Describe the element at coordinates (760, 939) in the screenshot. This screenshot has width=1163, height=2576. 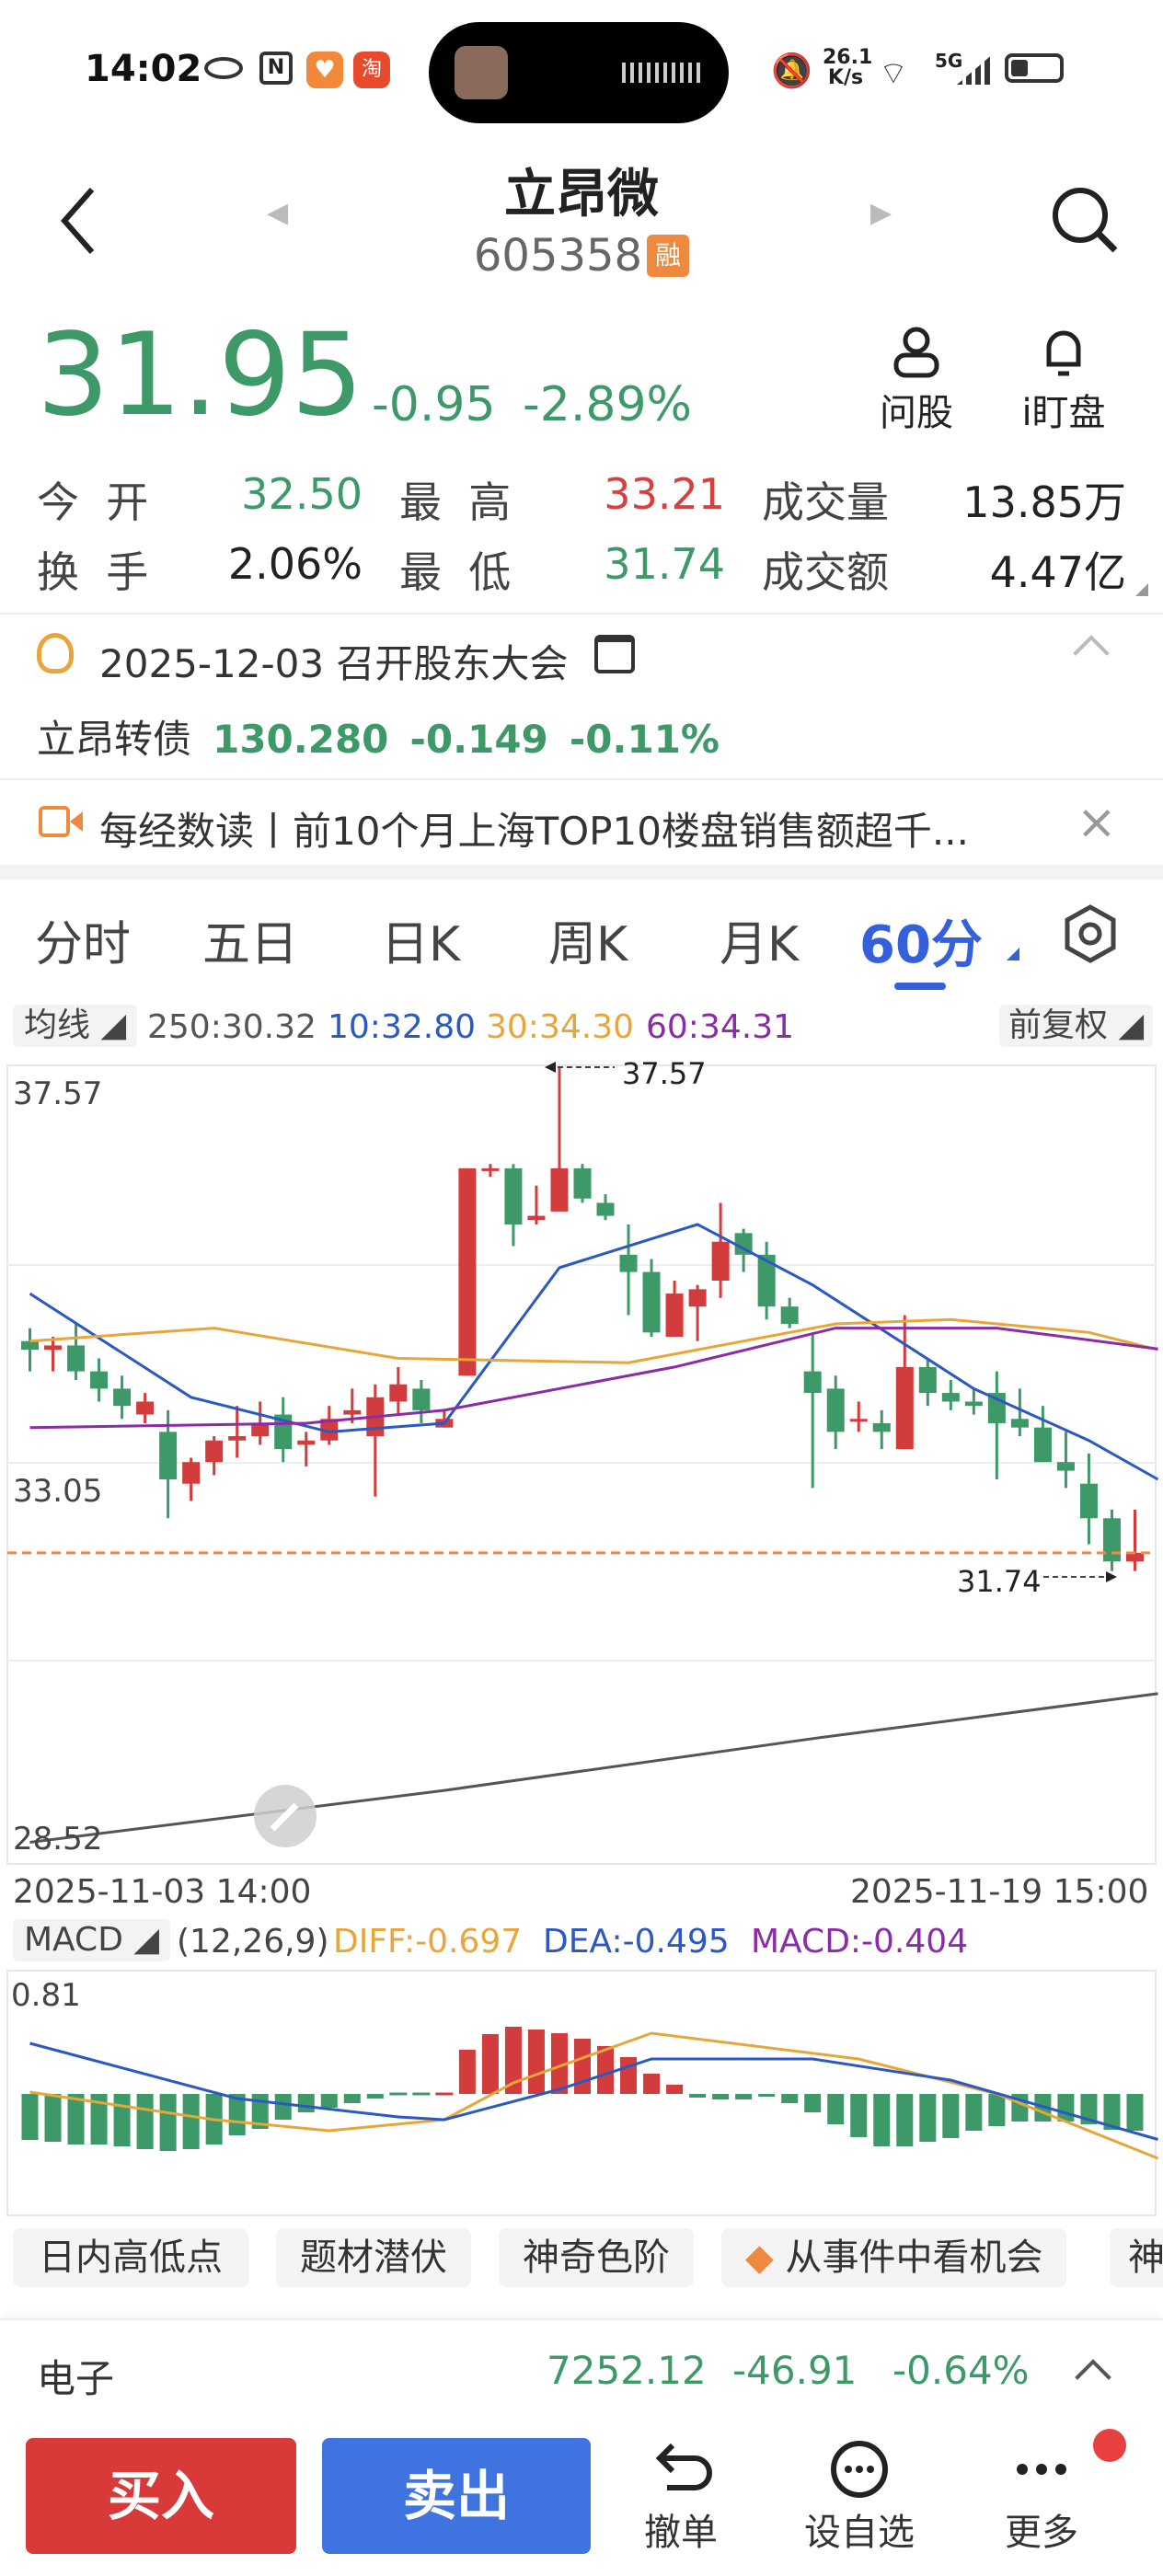
I see `tab-monthly-k: 月K` at that location.